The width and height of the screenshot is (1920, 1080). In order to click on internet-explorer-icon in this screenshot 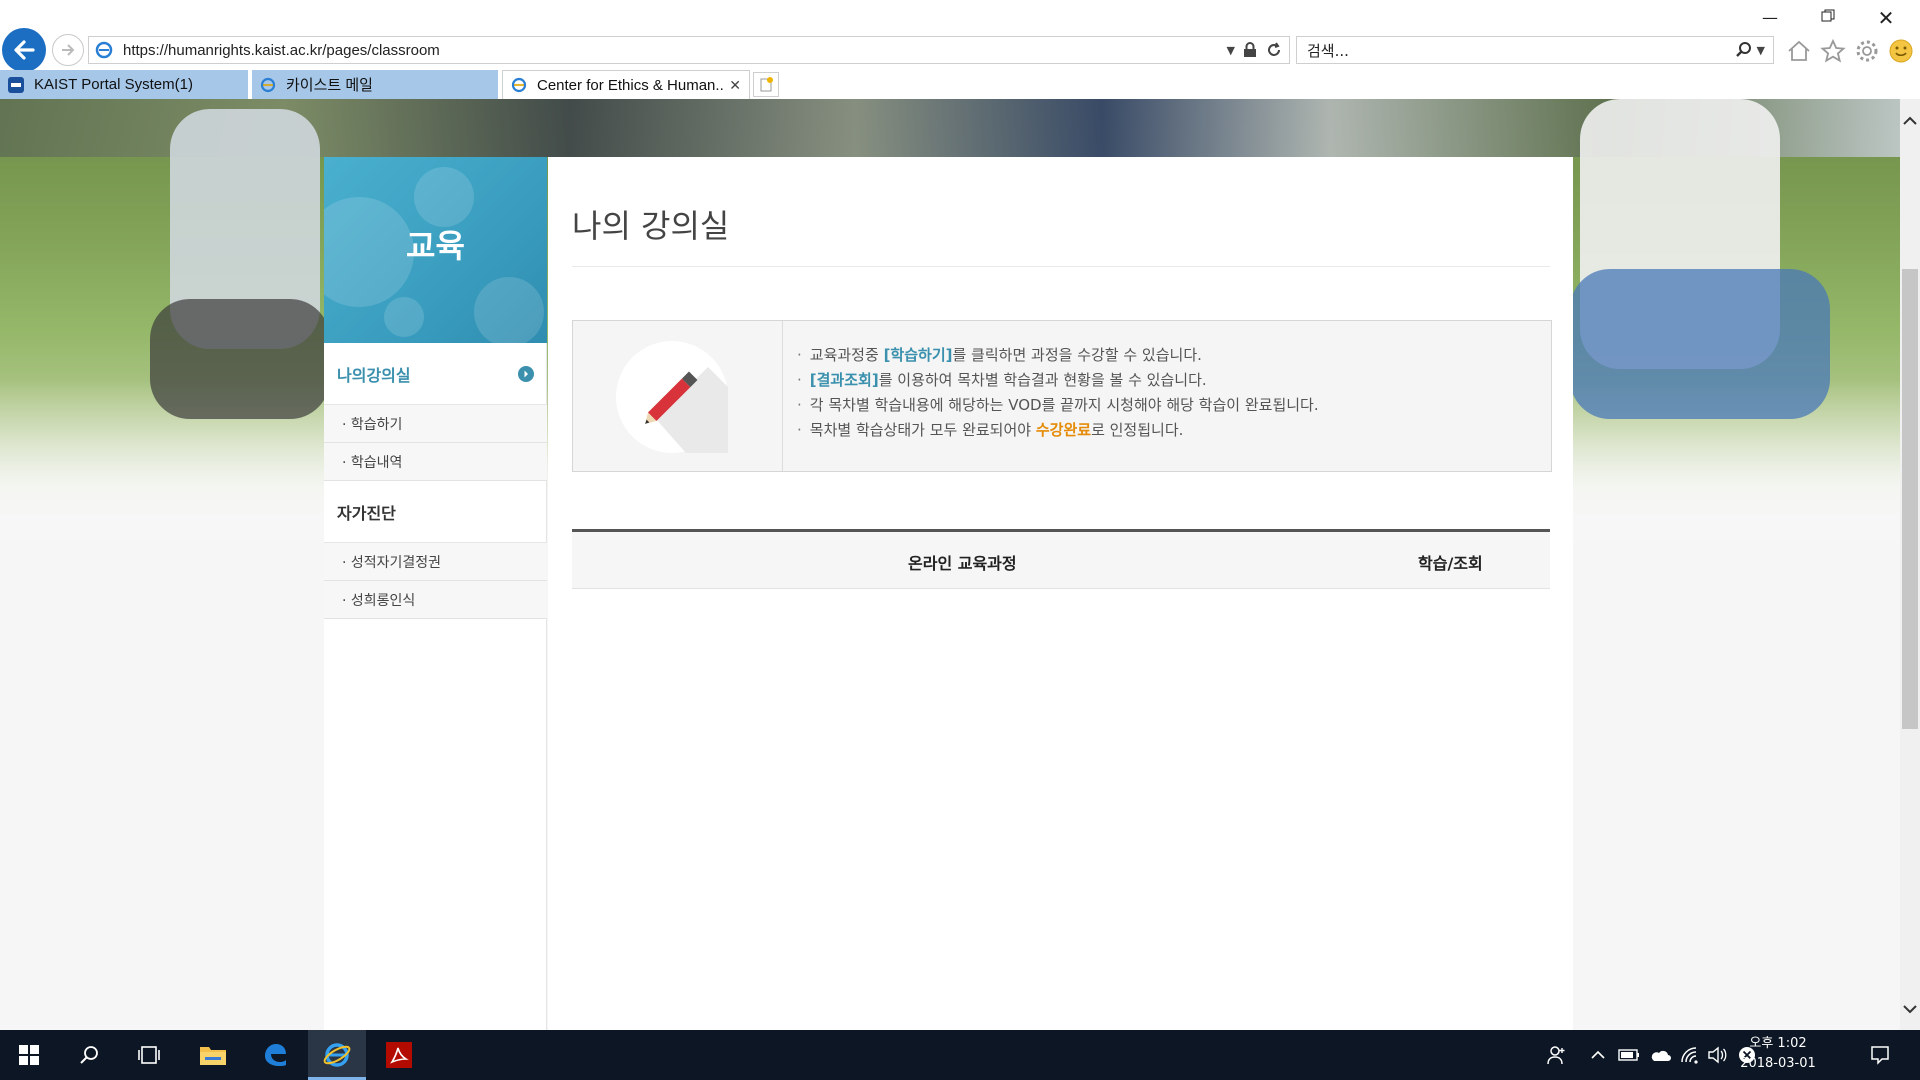, I will do `click(337, 1055)`.